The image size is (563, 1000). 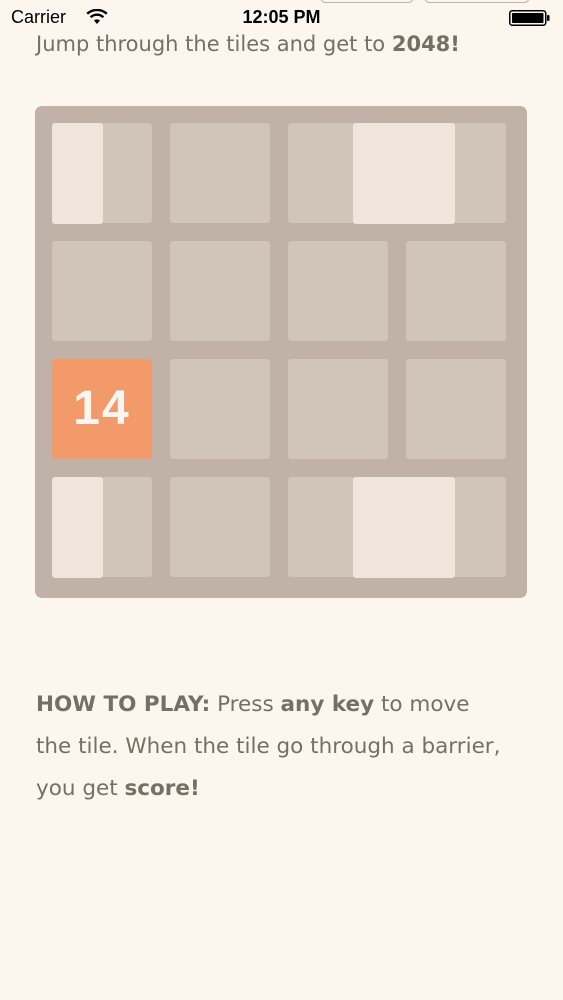 I want to click on intro-goal: 2048!, so click(x=425, y=44).